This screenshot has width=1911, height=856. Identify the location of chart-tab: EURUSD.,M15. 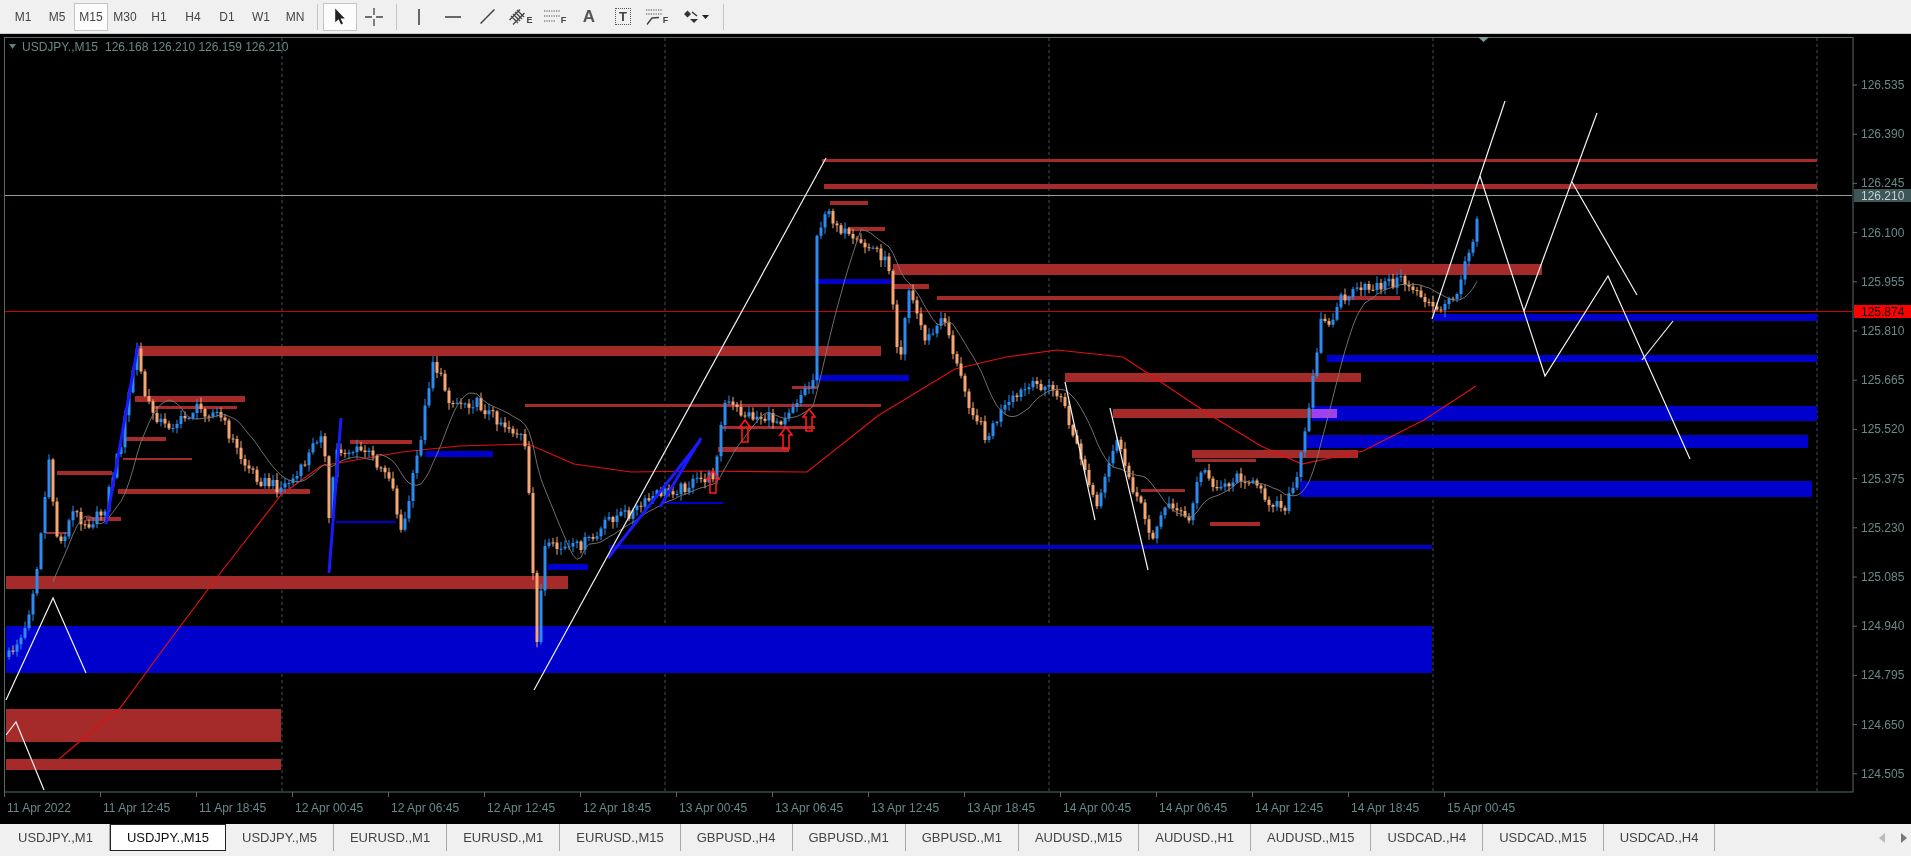
(620, 837).